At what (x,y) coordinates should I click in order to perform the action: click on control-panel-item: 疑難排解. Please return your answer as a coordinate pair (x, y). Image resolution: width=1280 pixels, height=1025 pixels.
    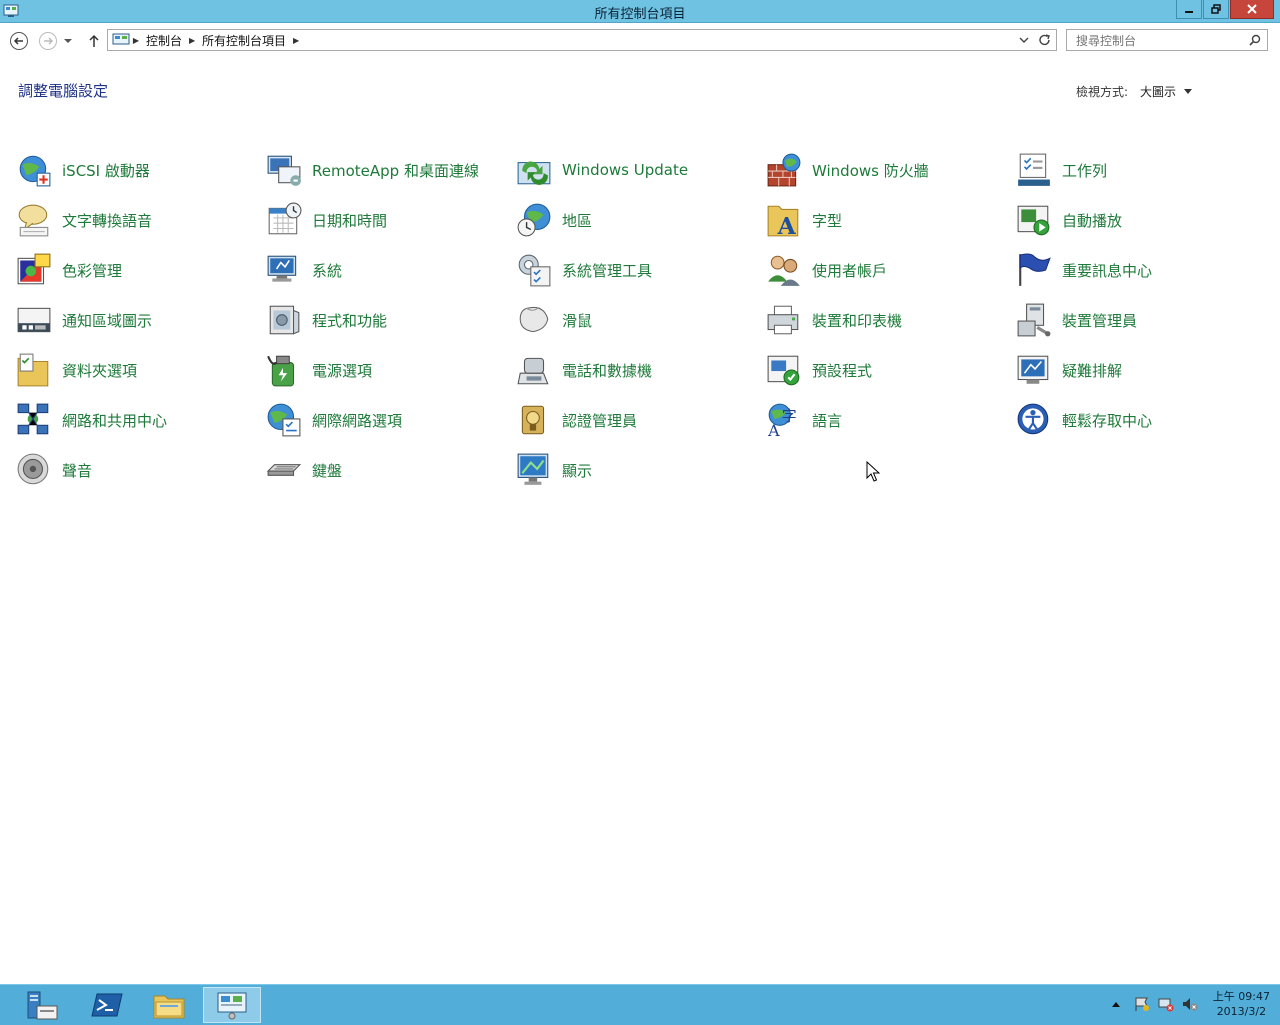
    Looking at the image, I should click on (1136, 370).